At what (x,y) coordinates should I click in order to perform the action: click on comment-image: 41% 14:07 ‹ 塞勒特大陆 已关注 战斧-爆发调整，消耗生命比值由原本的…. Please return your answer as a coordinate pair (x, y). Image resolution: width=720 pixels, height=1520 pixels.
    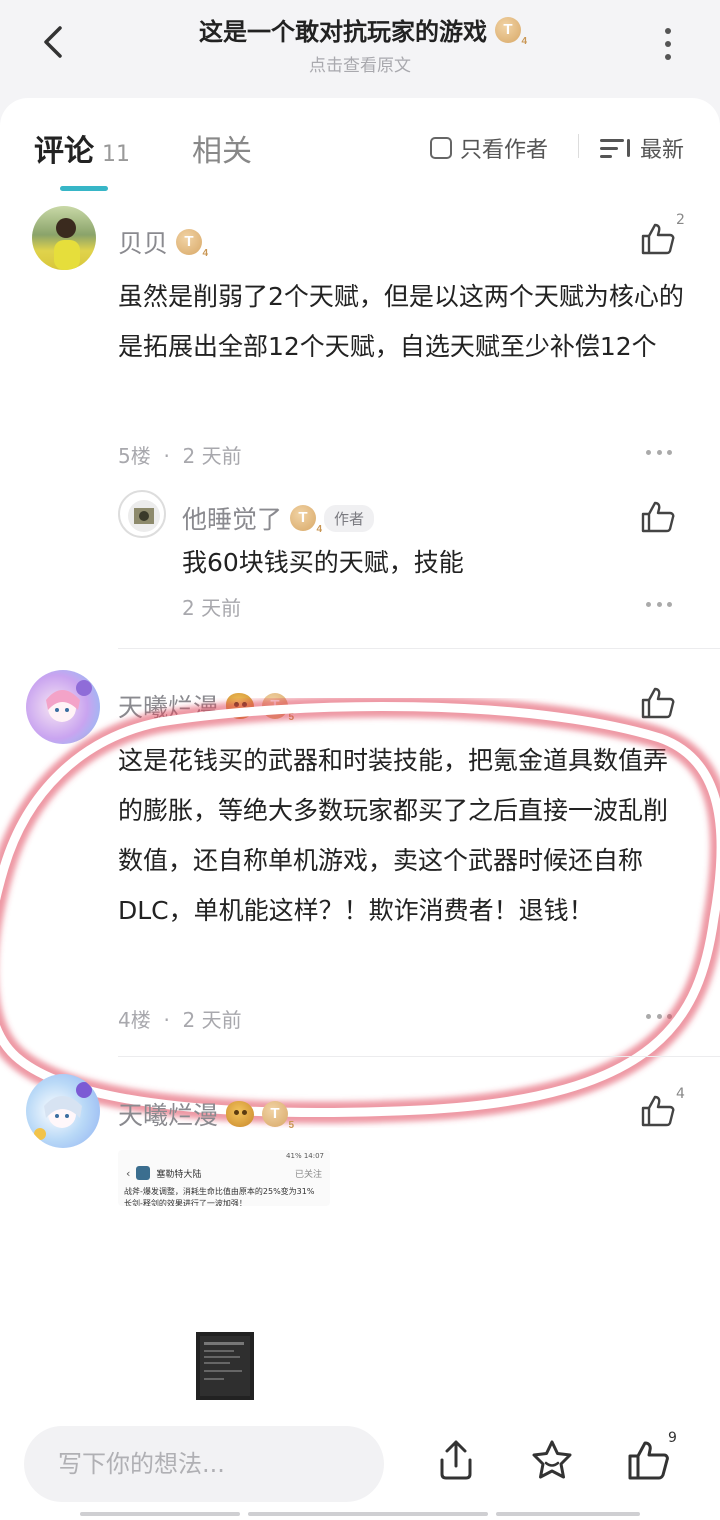
    Looking at the image, I should click on (224, 1178).